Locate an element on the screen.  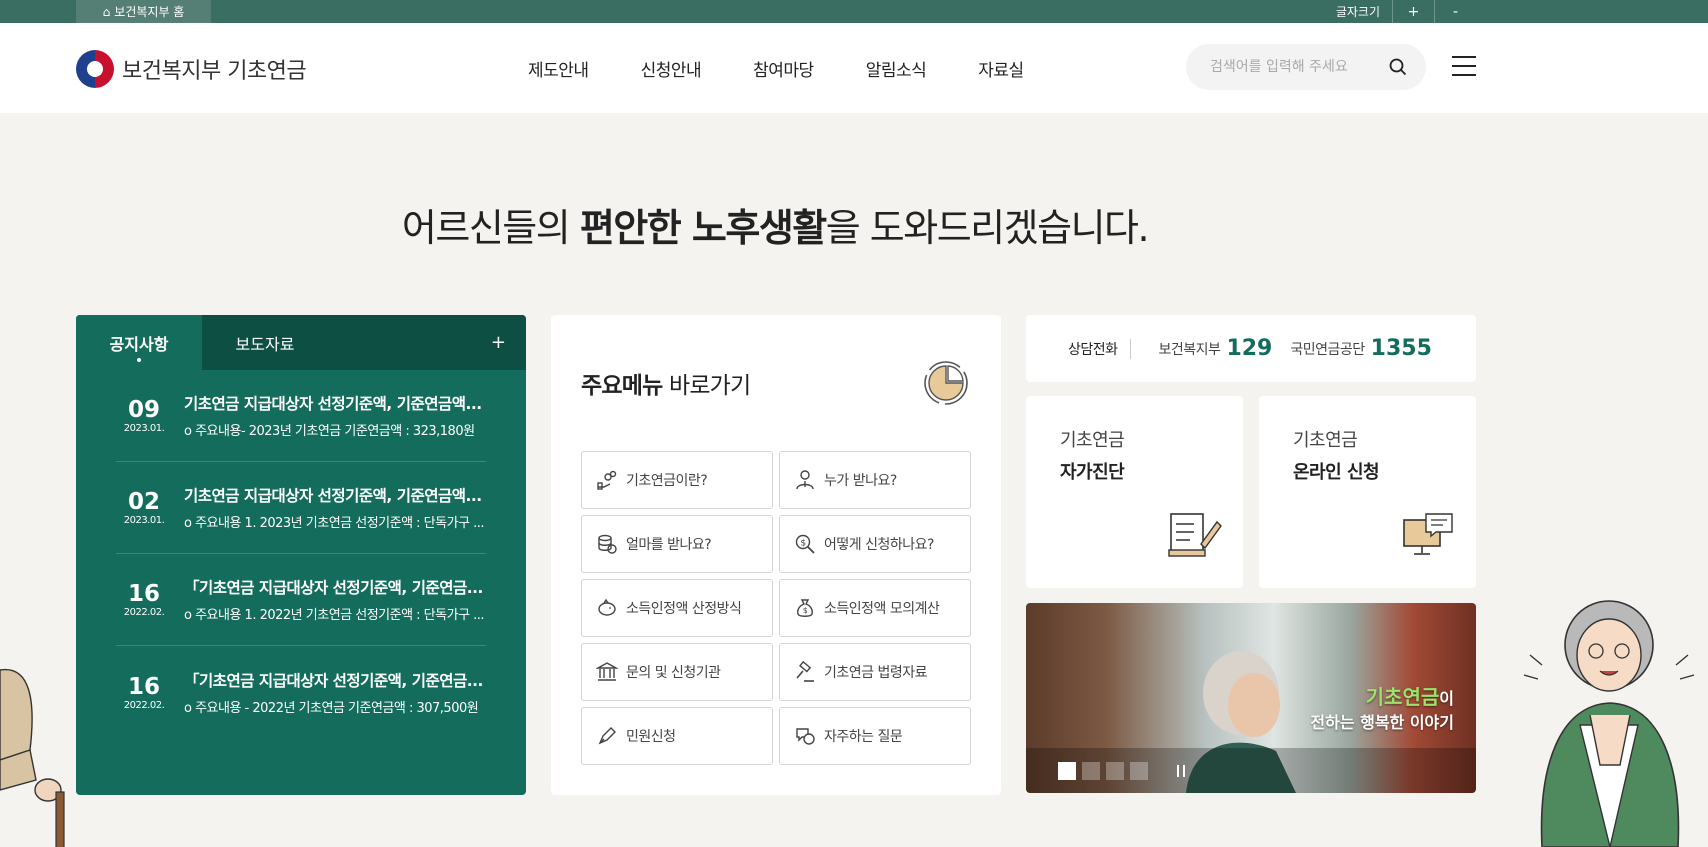
quick-income-simulation-button: $ 소득인정액 모의계산 is located at coordinates (875, 608).